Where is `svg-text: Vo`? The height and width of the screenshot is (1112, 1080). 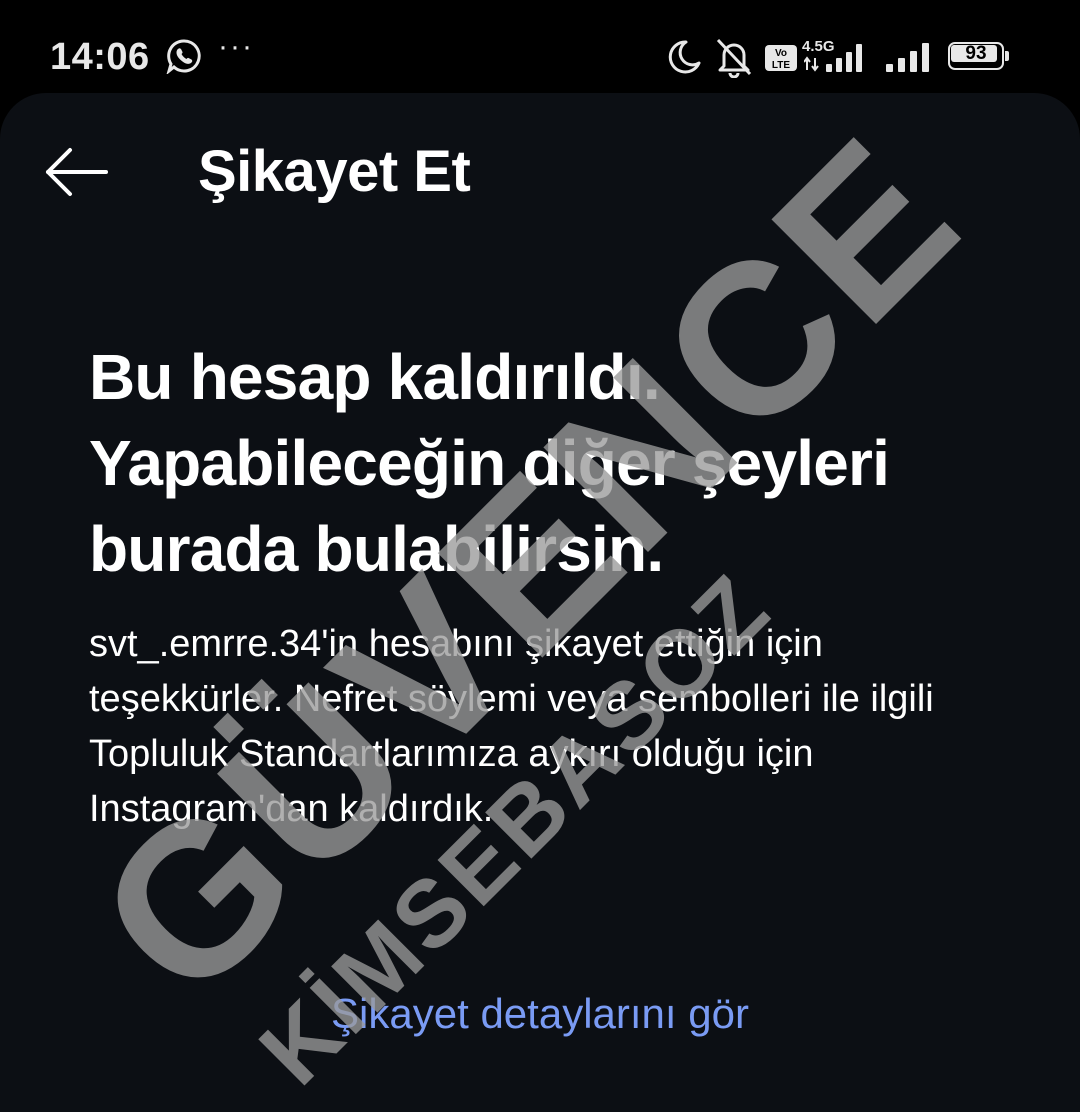 svg-text: Vo is located at coordinates (781, 53).